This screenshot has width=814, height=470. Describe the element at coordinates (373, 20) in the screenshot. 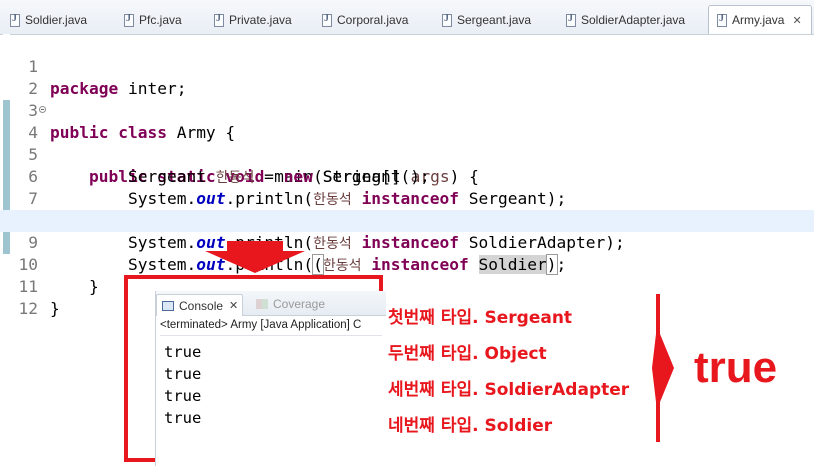

I see `tab-label: Corporal.java` at that location.